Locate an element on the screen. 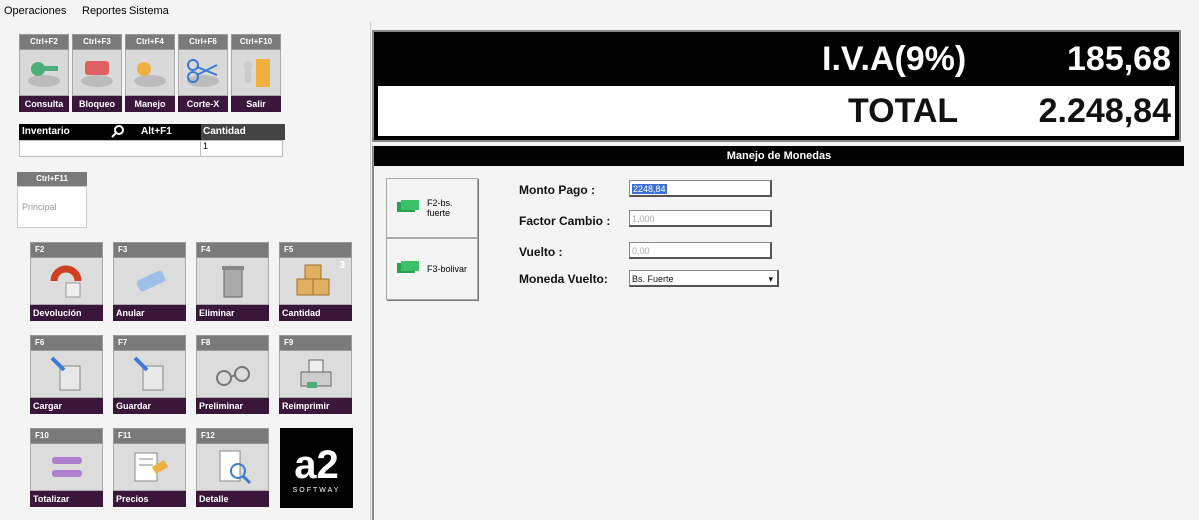  trash-can-icon is located at coordinates (232, 281).